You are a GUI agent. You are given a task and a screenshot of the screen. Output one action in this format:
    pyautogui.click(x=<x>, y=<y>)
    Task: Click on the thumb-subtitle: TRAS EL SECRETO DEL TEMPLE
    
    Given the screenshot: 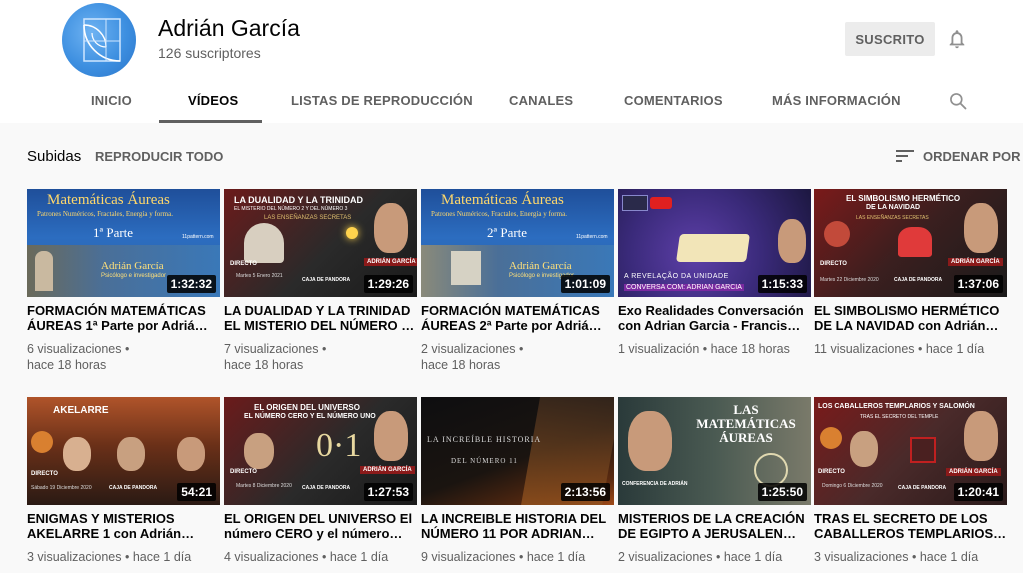 What is the action you would take?
    pyautogui.click(x=899, y=417)
    